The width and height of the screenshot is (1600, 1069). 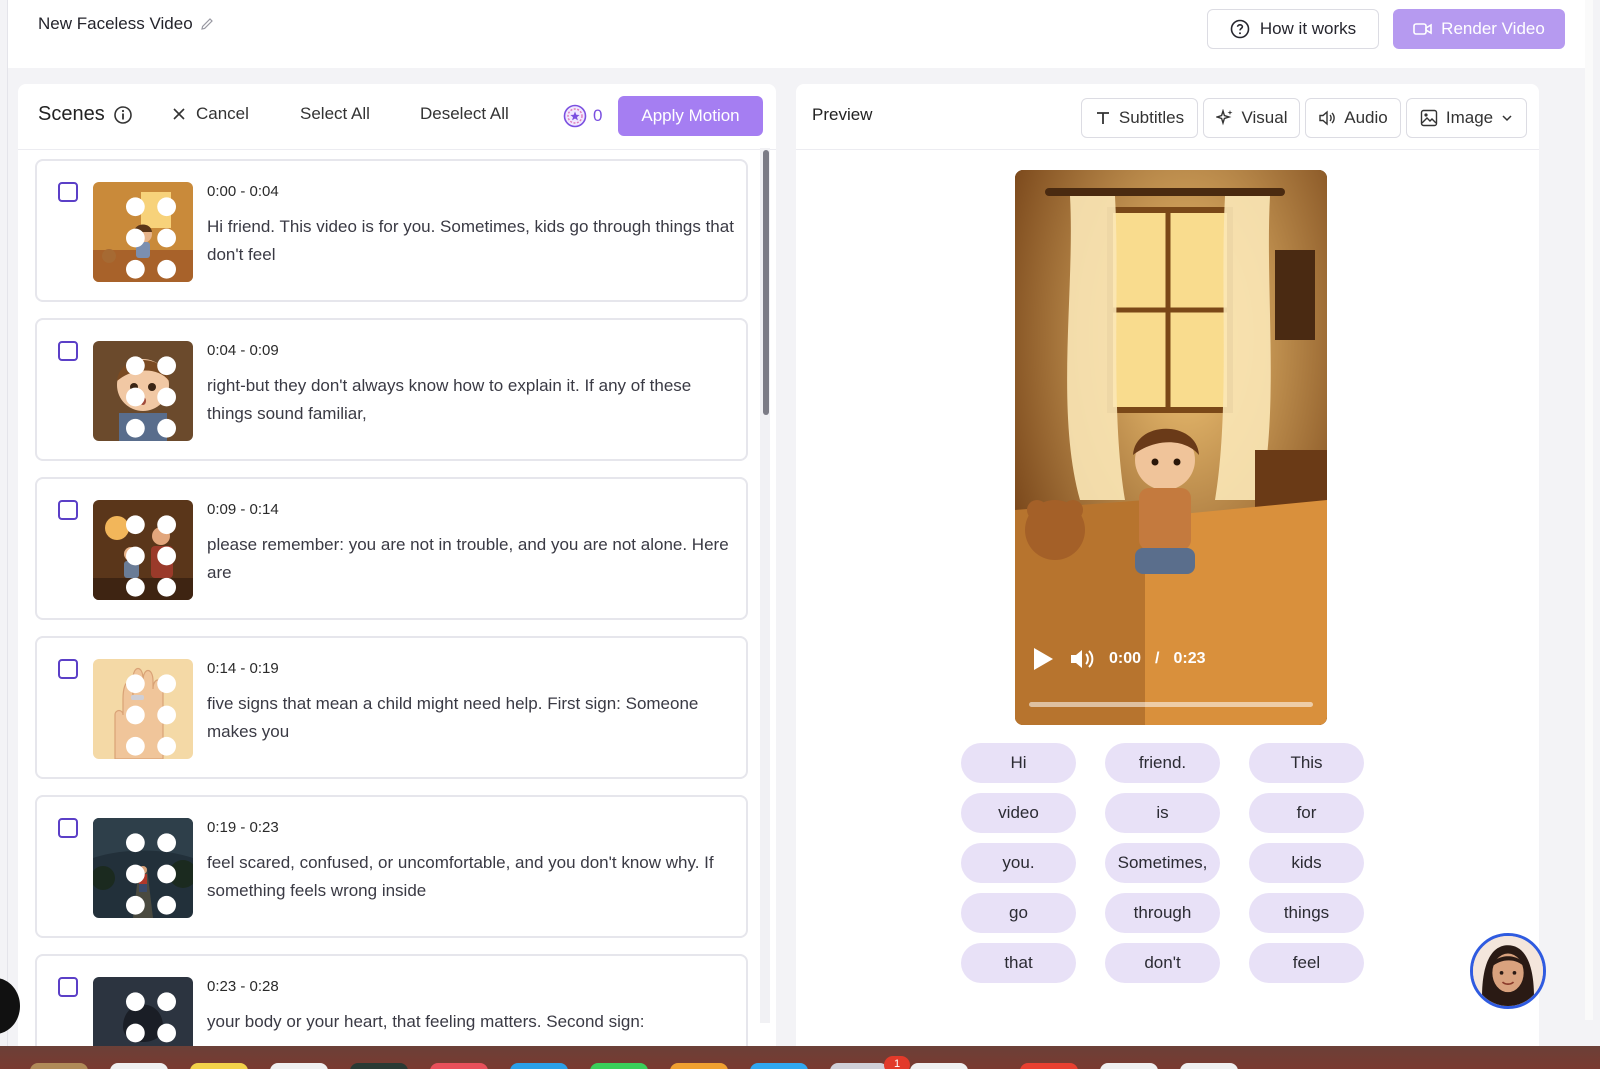 I want to click on word-chip: through, so click(x=1162, y=913).